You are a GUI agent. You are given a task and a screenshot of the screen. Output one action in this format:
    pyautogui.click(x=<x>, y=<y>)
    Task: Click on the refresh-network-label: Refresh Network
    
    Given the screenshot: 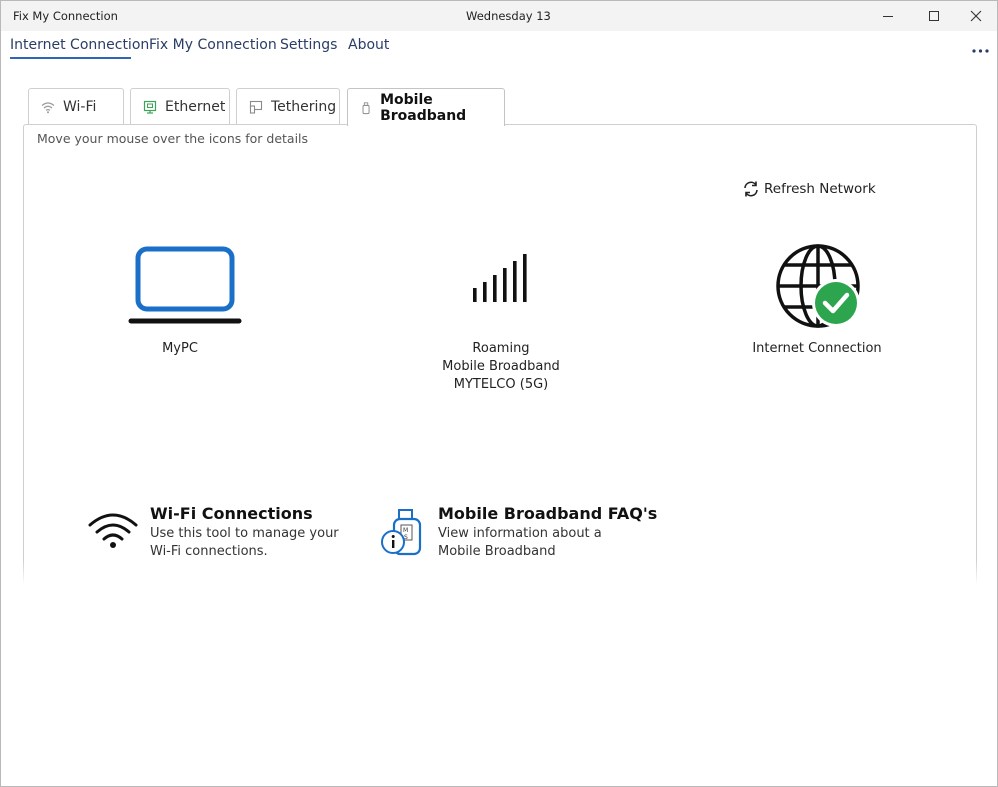 What is the action you would take?
    pyautogui.click(x=820, y=189)
    